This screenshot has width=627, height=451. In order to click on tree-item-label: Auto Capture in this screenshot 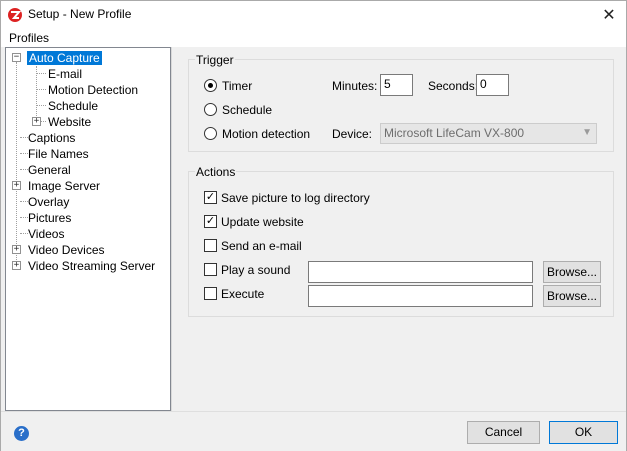, I will do `click(64, 58)`.